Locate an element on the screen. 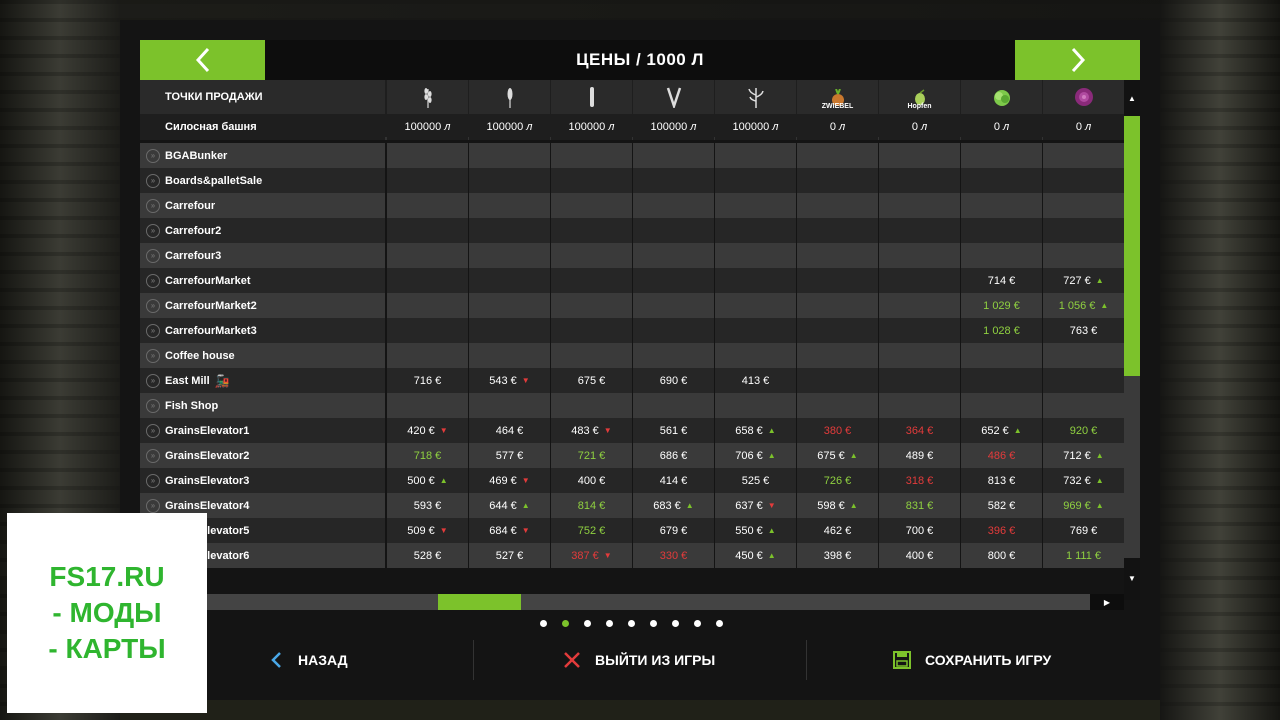 The height and width of the screenshot is (720, 1280). table-row: » CarrefourMarket2 1 029 € 1 056 € ▲ is located at coordinates (632, 305).